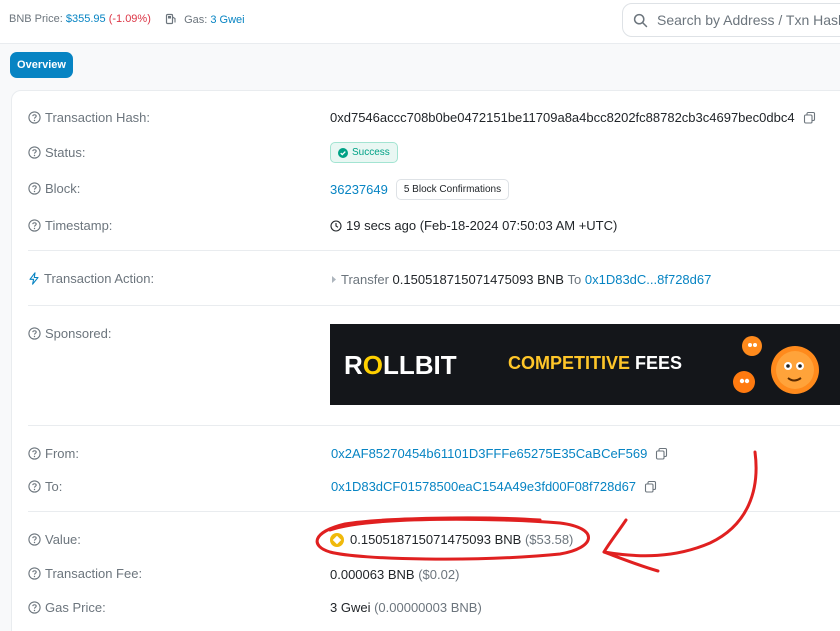  What do you see at coordinates (336, 225) in the screenshot?
I see `clock-icon` at bounding box center [336, 225].